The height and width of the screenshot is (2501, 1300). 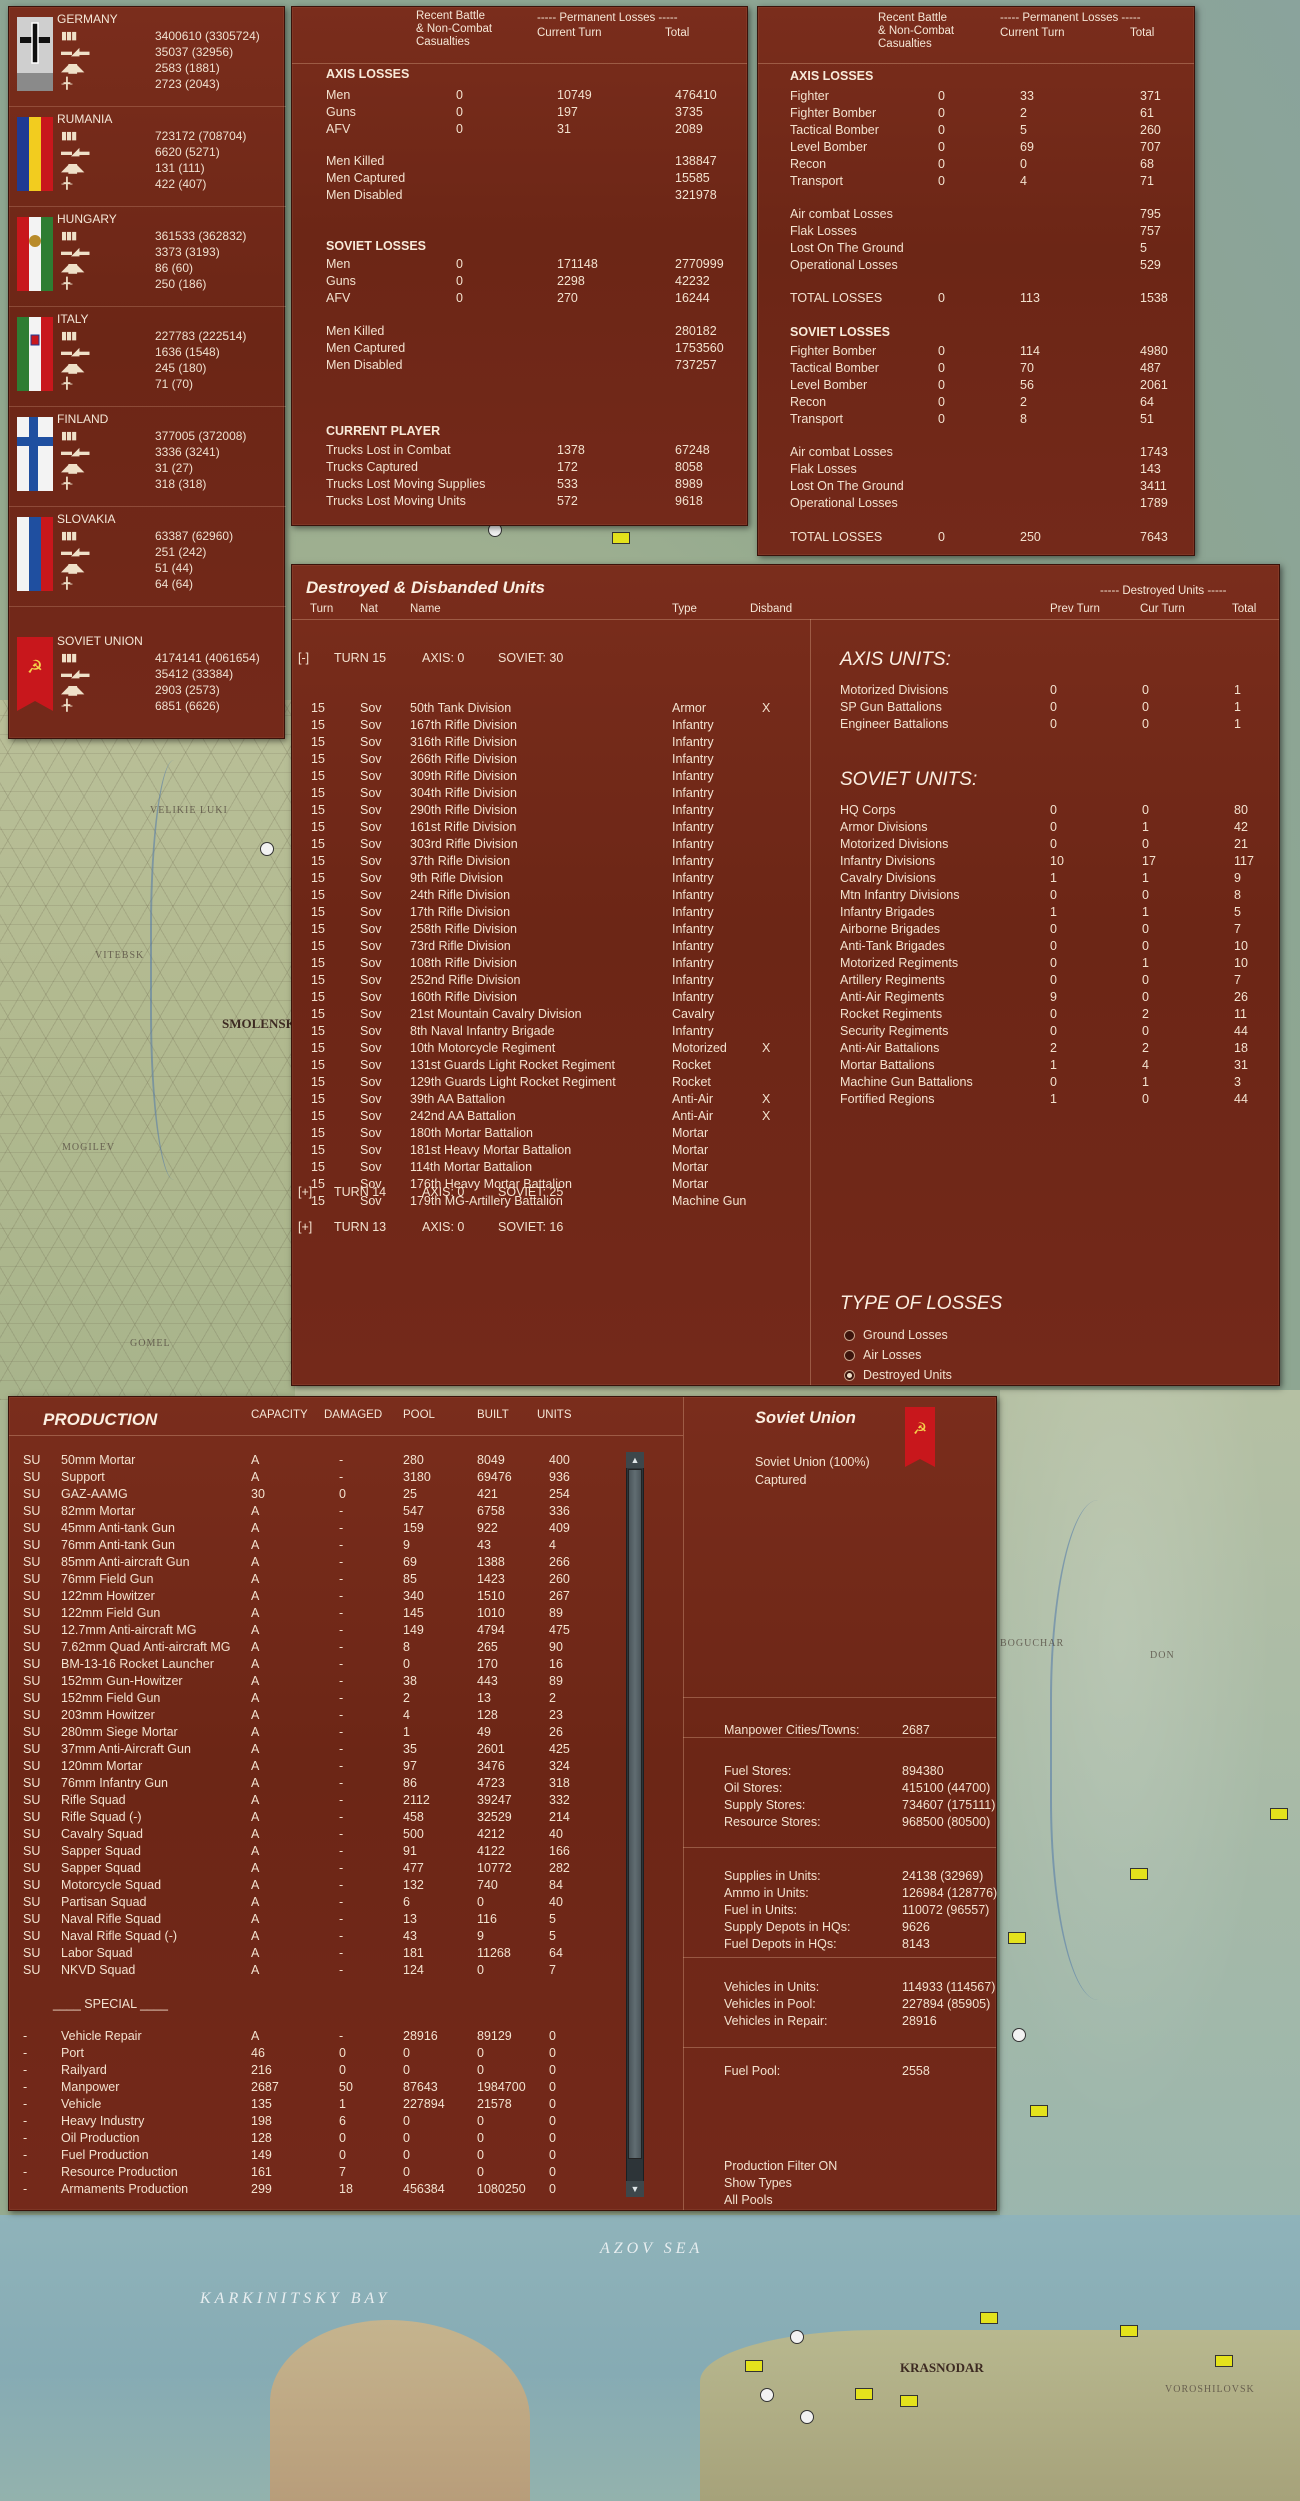 What do you see at coordinates (97, 1953) in the screenshot?
I see `prod-item-name: Labor Squad` at bounding box center [97, 1953].